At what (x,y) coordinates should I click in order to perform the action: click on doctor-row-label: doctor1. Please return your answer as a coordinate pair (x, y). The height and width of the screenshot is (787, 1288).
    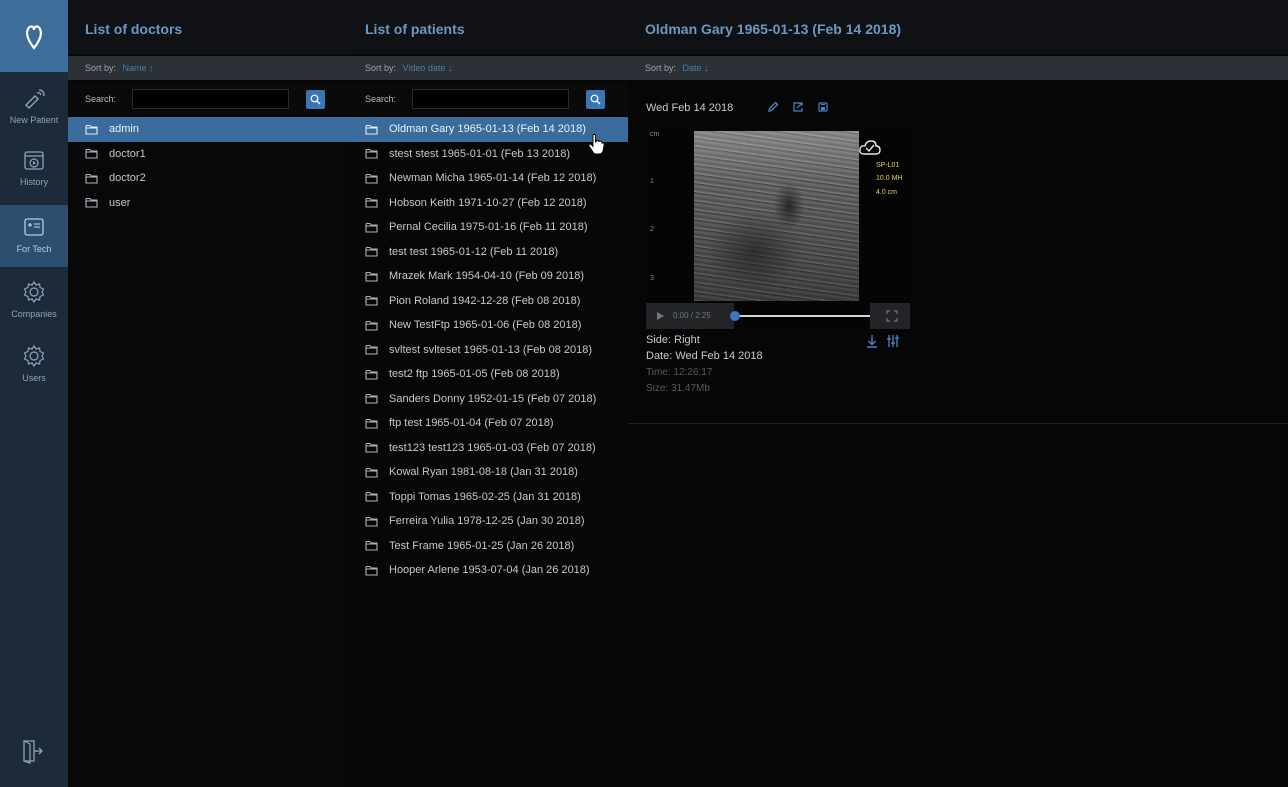
    Looking at the image, I should click on (127, 153).